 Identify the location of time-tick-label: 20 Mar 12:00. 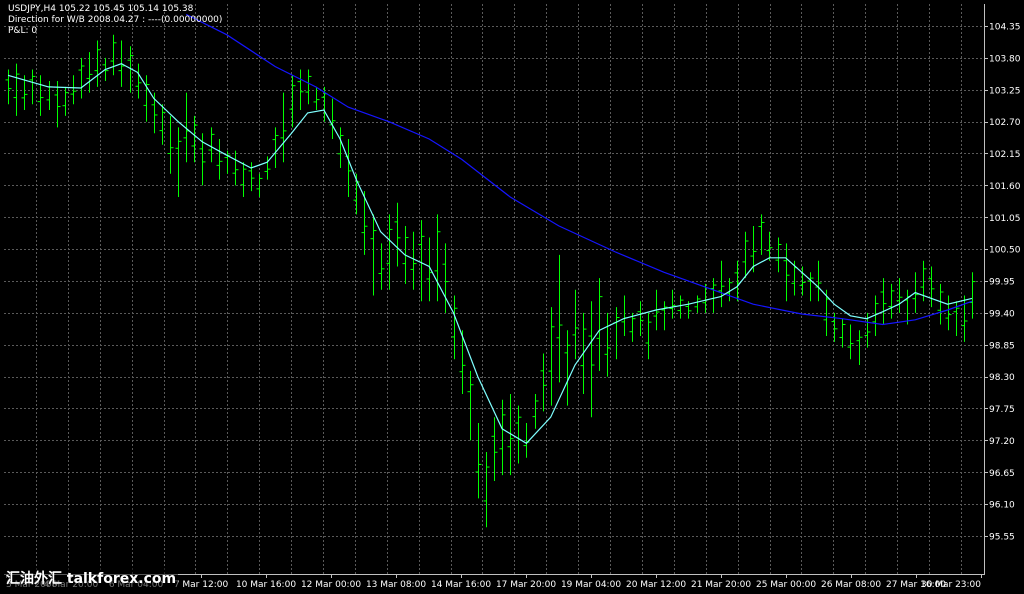
(656, 585).